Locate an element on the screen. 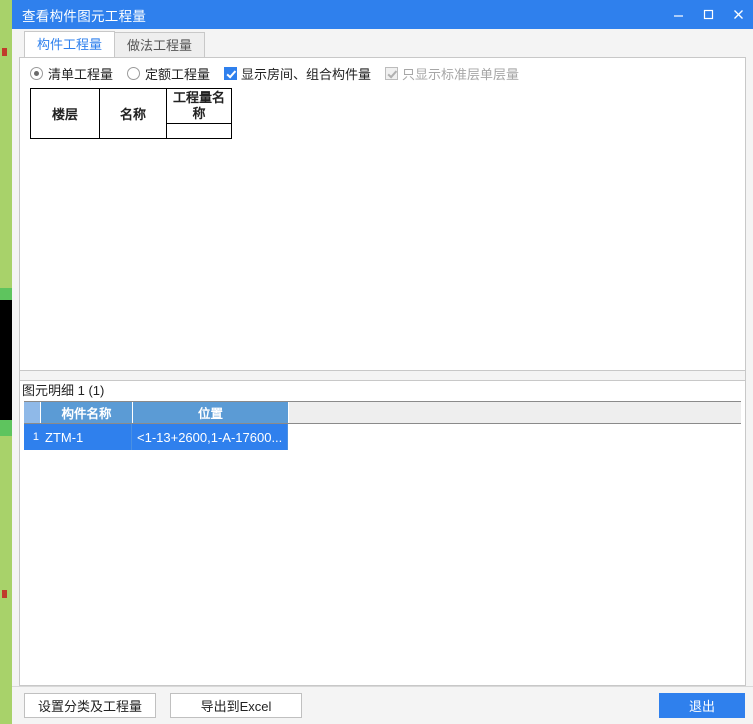 The image size is (753, 724). checkbox-show-rooms: 显示房间、组合构件量 is located at coordinates (297, 73).